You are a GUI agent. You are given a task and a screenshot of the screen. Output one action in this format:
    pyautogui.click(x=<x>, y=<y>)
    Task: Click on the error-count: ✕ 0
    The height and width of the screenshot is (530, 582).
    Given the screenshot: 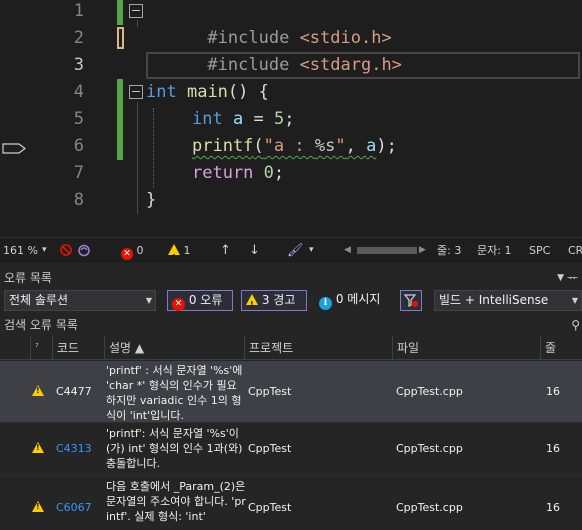 What is the action you would take?
    pyautogui.click(x=132, y=250)
    